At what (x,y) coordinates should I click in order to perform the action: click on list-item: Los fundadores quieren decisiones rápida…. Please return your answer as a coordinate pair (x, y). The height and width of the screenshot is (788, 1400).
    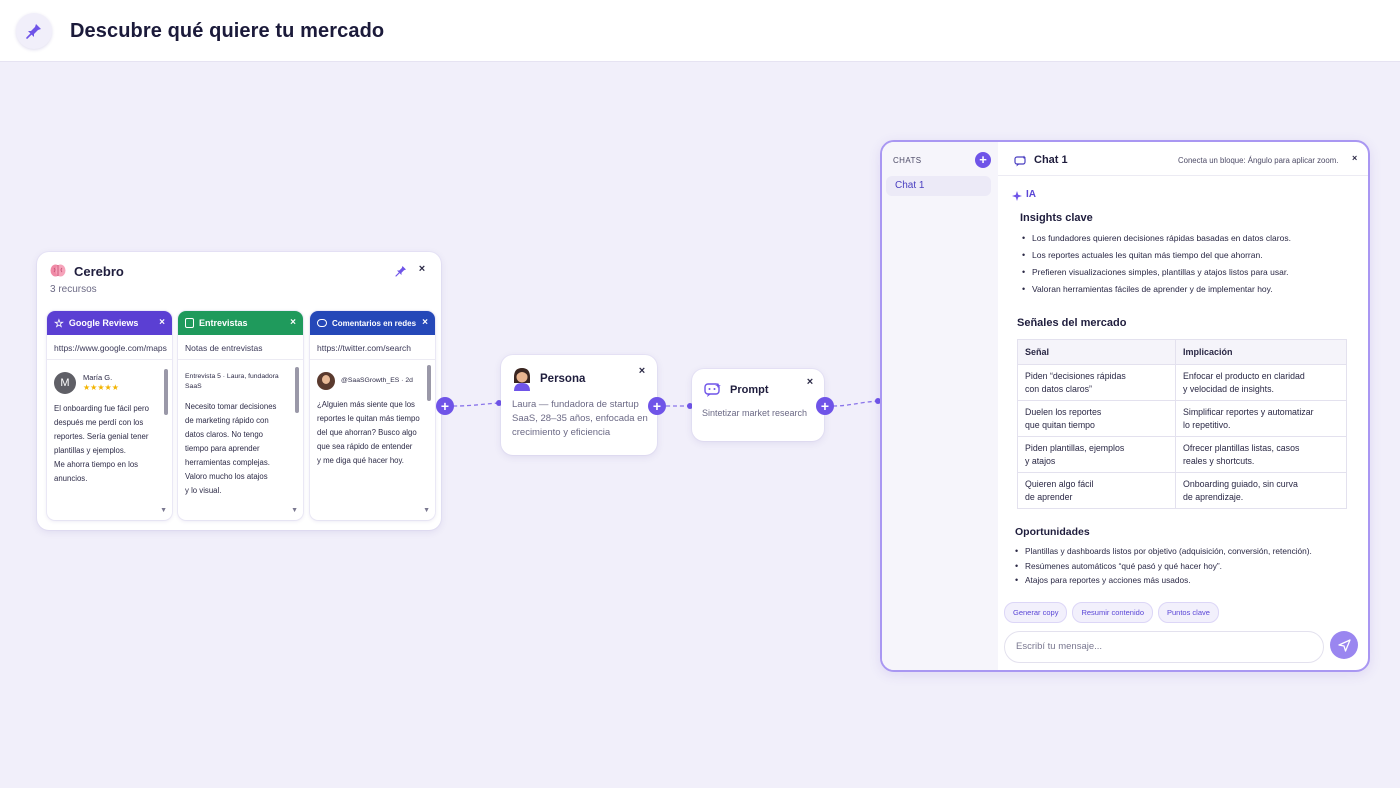
    Looking at the image, I should click on (1155, 238).